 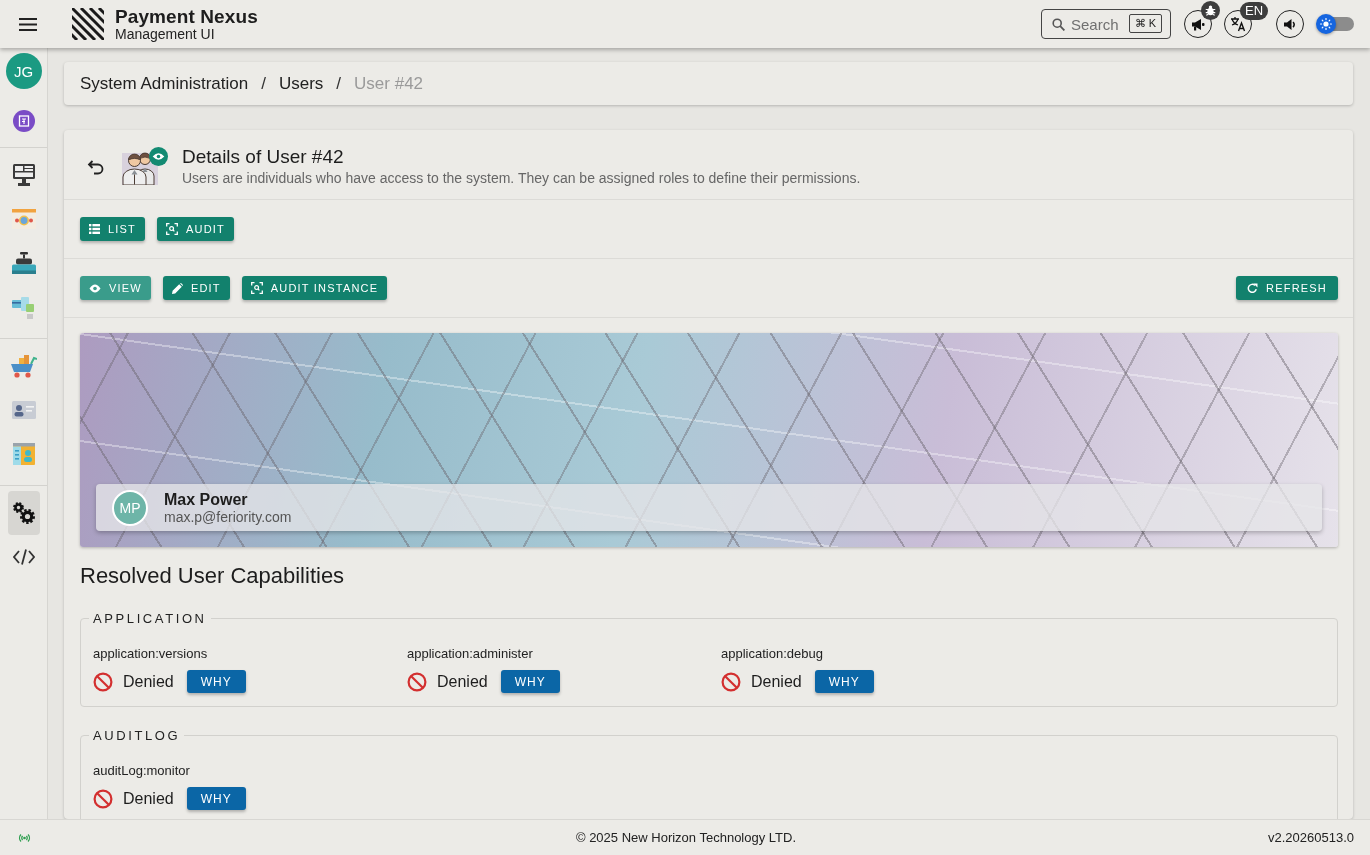 I want to click on group-label: APPLICATION, so click(x=150, y=618).